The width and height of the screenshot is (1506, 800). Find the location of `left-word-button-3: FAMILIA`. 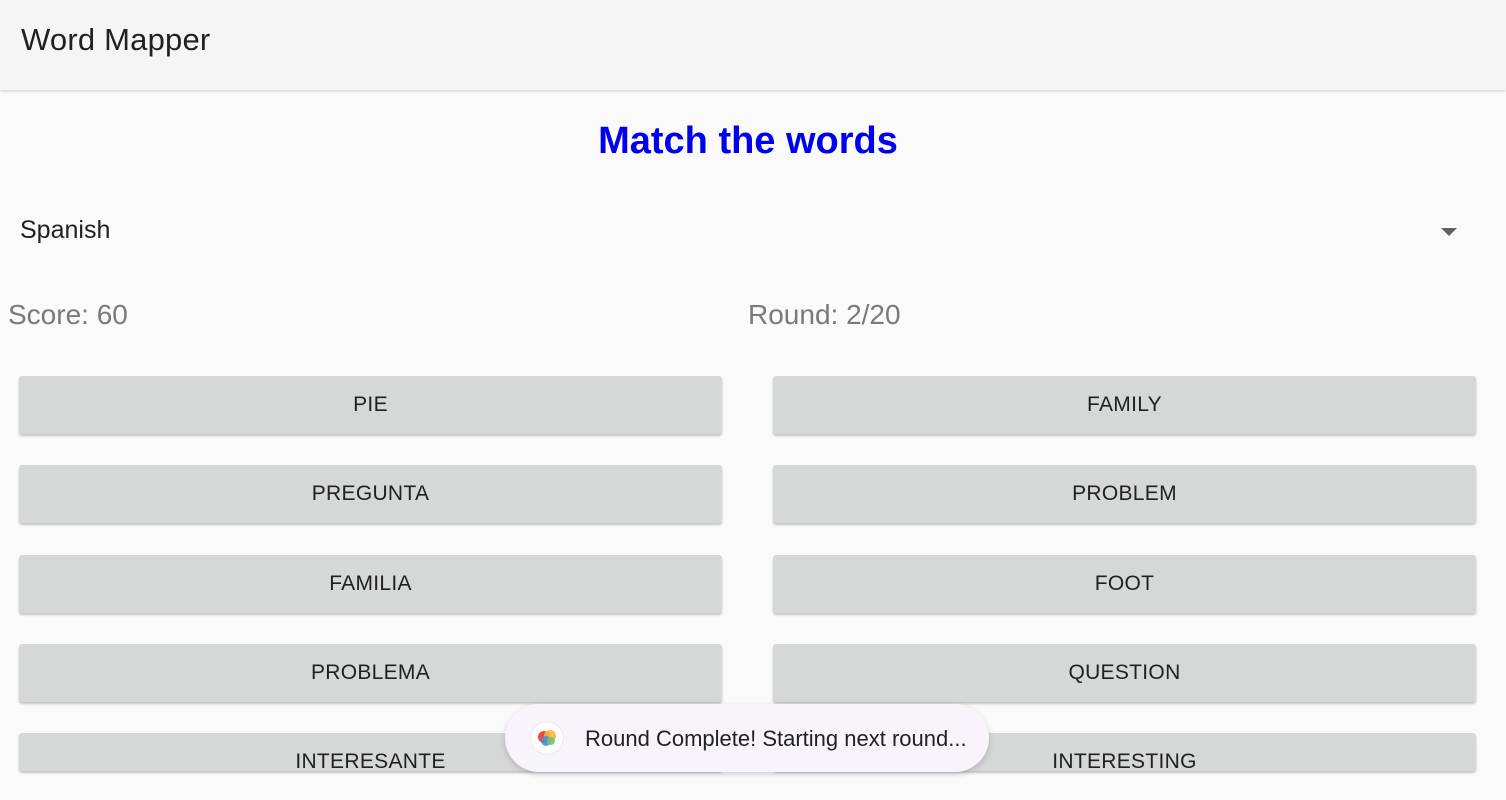

left-word-button-3: FAMILIA is located at coordinates (370, 584).